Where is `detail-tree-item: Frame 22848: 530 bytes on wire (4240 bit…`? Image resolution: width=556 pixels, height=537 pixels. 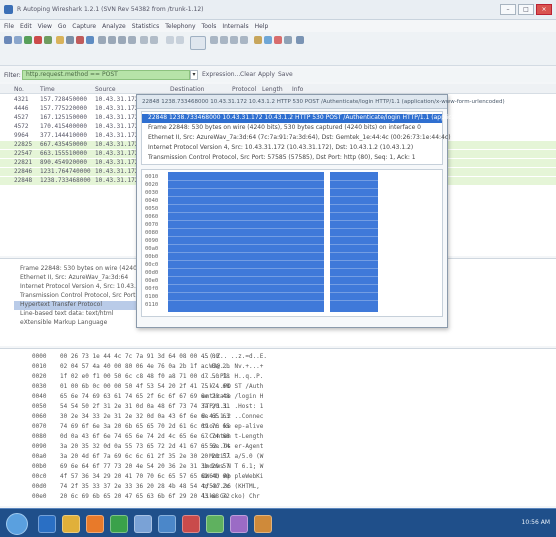 detail-tree-item: Frame 22848: 530 bytes on wire (4240 bit… is located at coordinates (86, 269).